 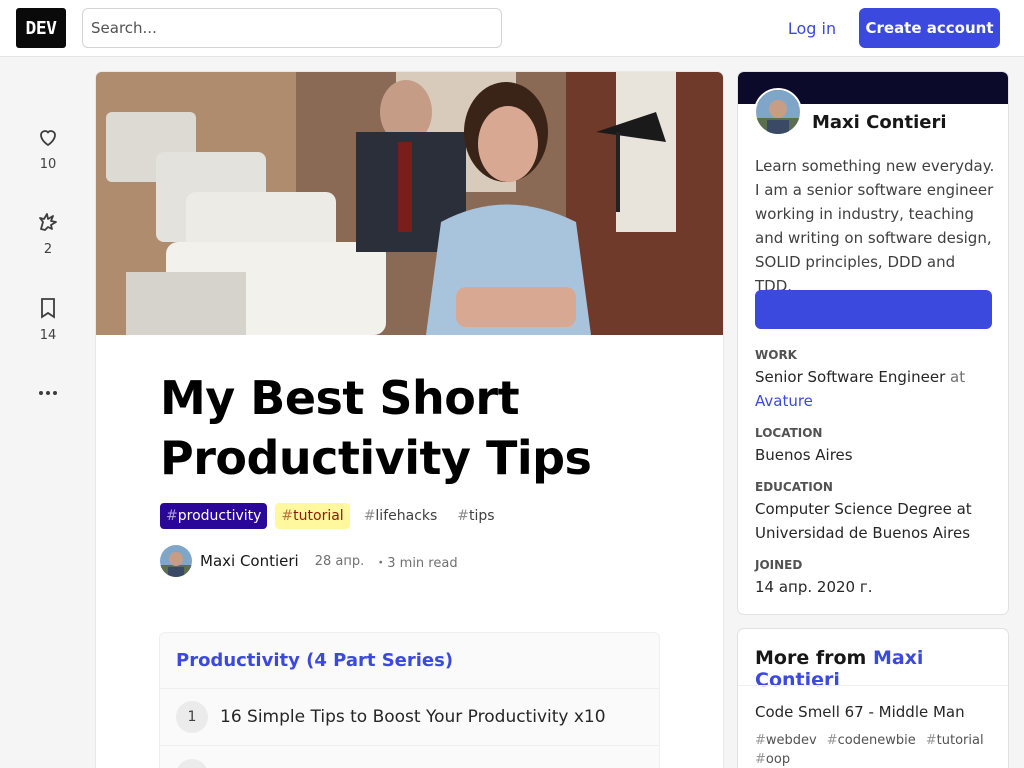 I want to click on dev-logo: DEV, so click(x=41, y=28).